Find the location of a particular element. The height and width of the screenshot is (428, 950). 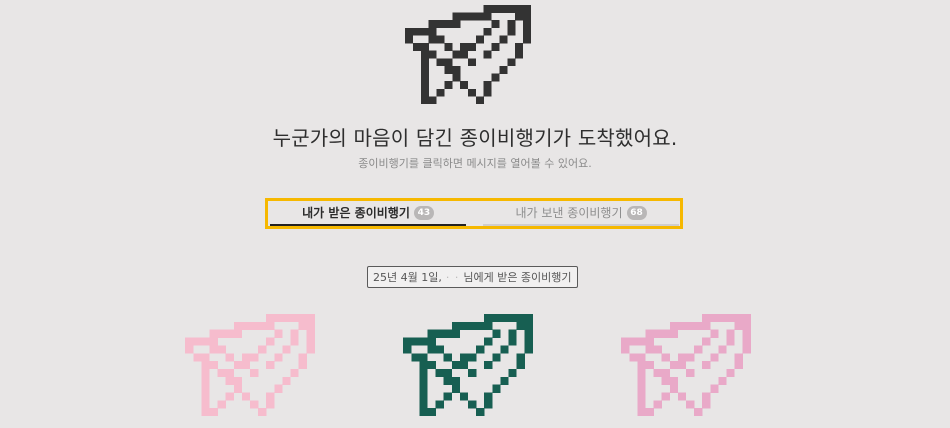

tab-bar: 내가 받은 종이비행기 43 내가 보낸 종이비행기 68 is located at coordinates (474, 213).